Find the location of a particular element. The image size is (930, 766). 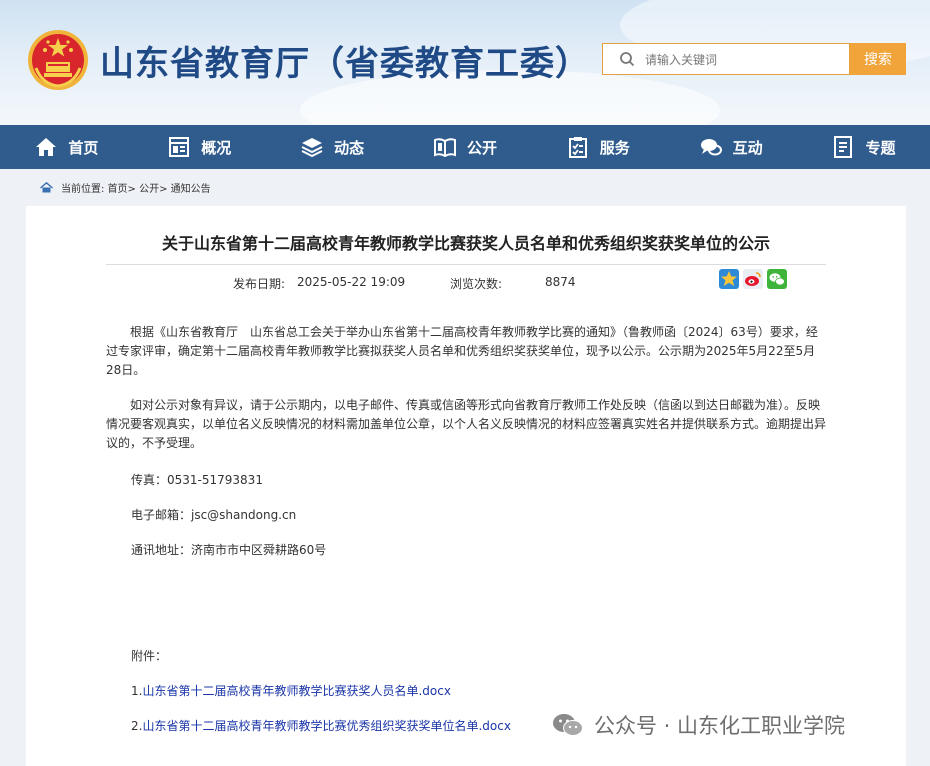

overview-icon is located at coordinates (179, 147).